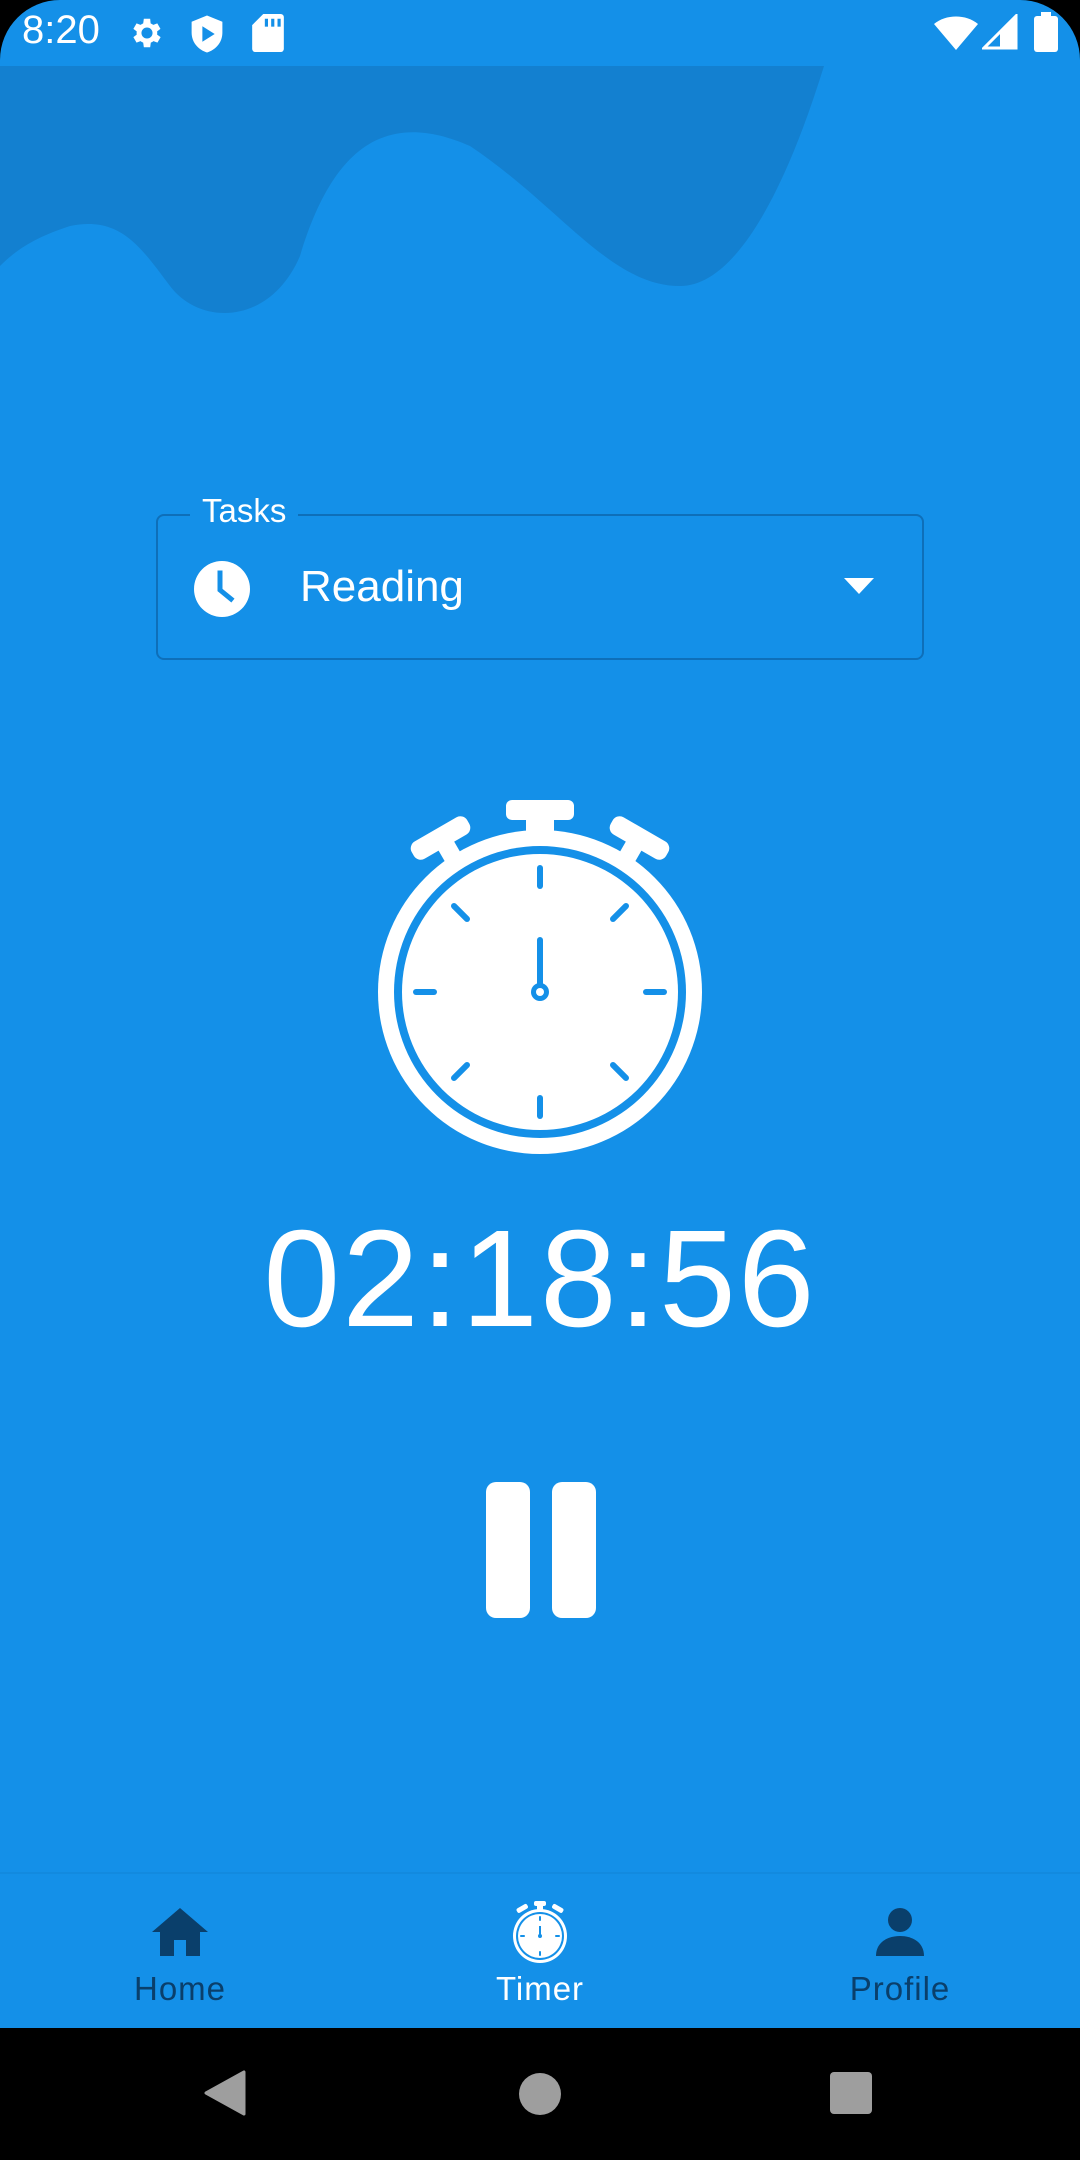 Image resolution: width=1080 pixels, height=2160 pixels. I want to click on bottom-navigation: Home Timer Profile, so click(540, 1950).